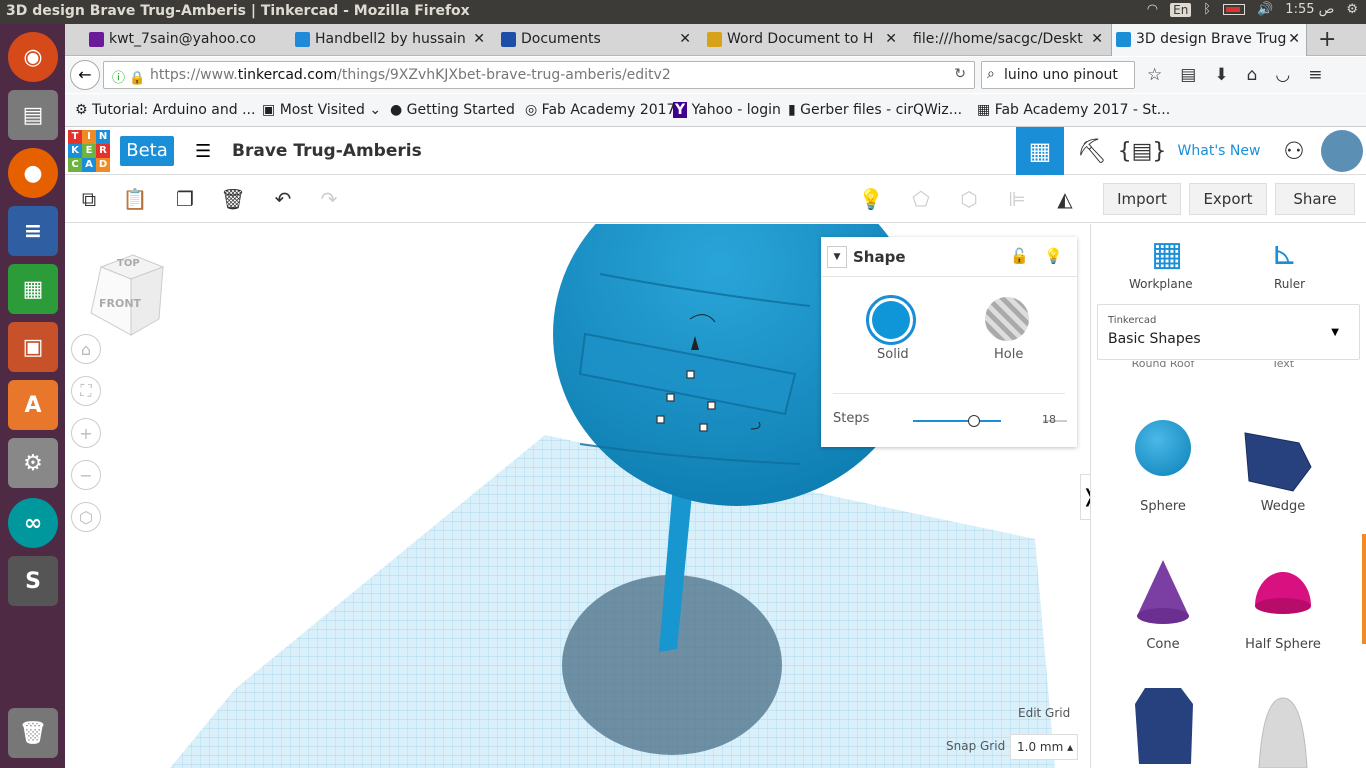  I want to click on reload-icon: ↻, so click(960, 74).